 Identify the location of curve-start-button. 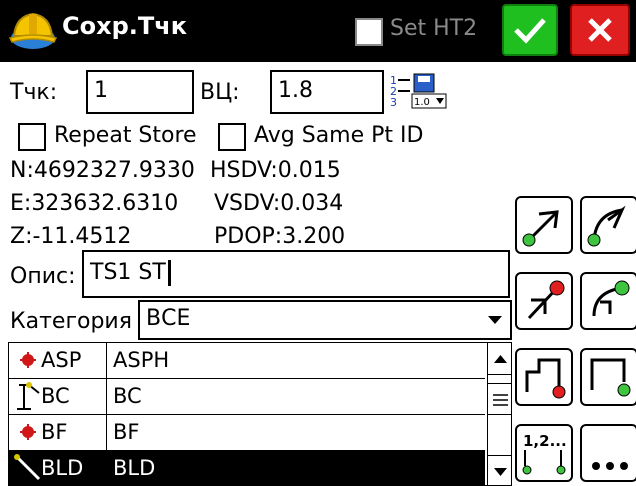
(608, 225).